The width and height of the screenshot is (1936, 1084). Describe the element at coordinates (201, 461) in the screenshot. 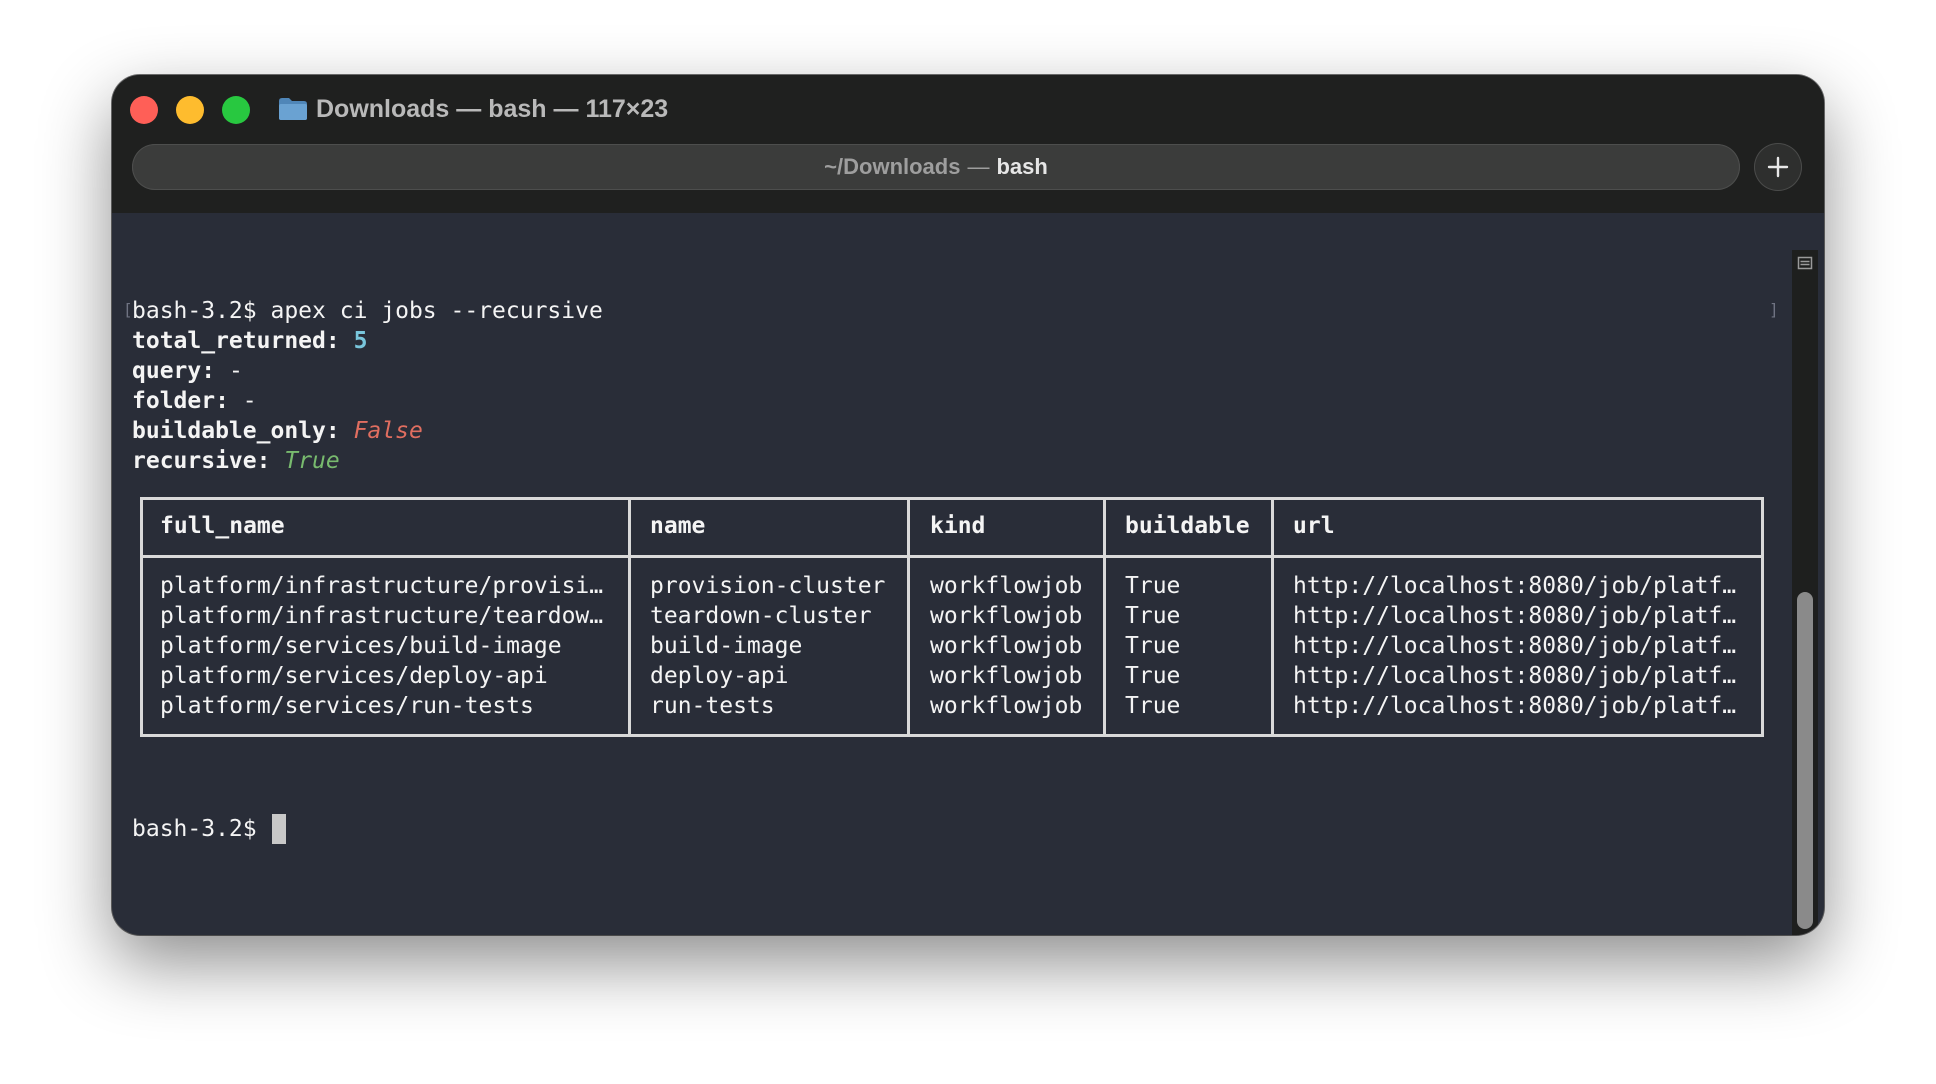

I see `field-key: recursive:` at that location.